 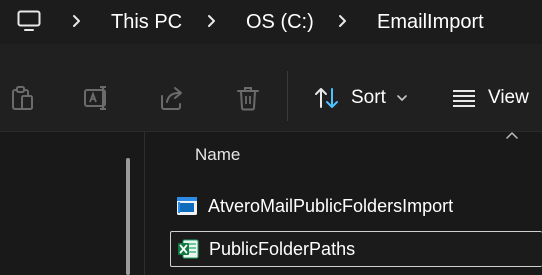 What do you see at coordinates (22, 98) in the screenshot?
I see `paste-icon` at bounding box center [22, 98].